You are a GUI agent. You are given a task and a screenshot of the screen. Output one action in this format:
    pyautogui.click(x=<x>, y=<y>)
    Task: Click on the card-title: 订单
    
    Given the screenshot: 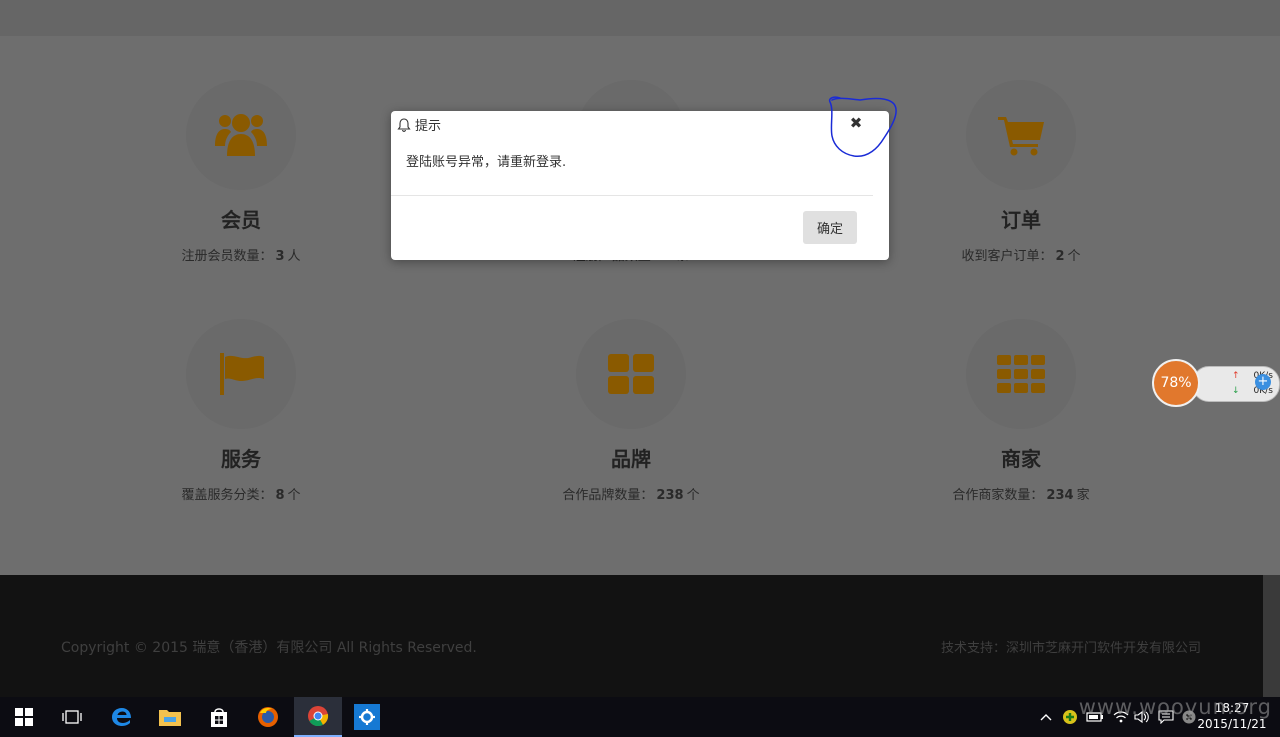 What is the action you would take?
    pyautogui.click(x=1021, y=220)
    